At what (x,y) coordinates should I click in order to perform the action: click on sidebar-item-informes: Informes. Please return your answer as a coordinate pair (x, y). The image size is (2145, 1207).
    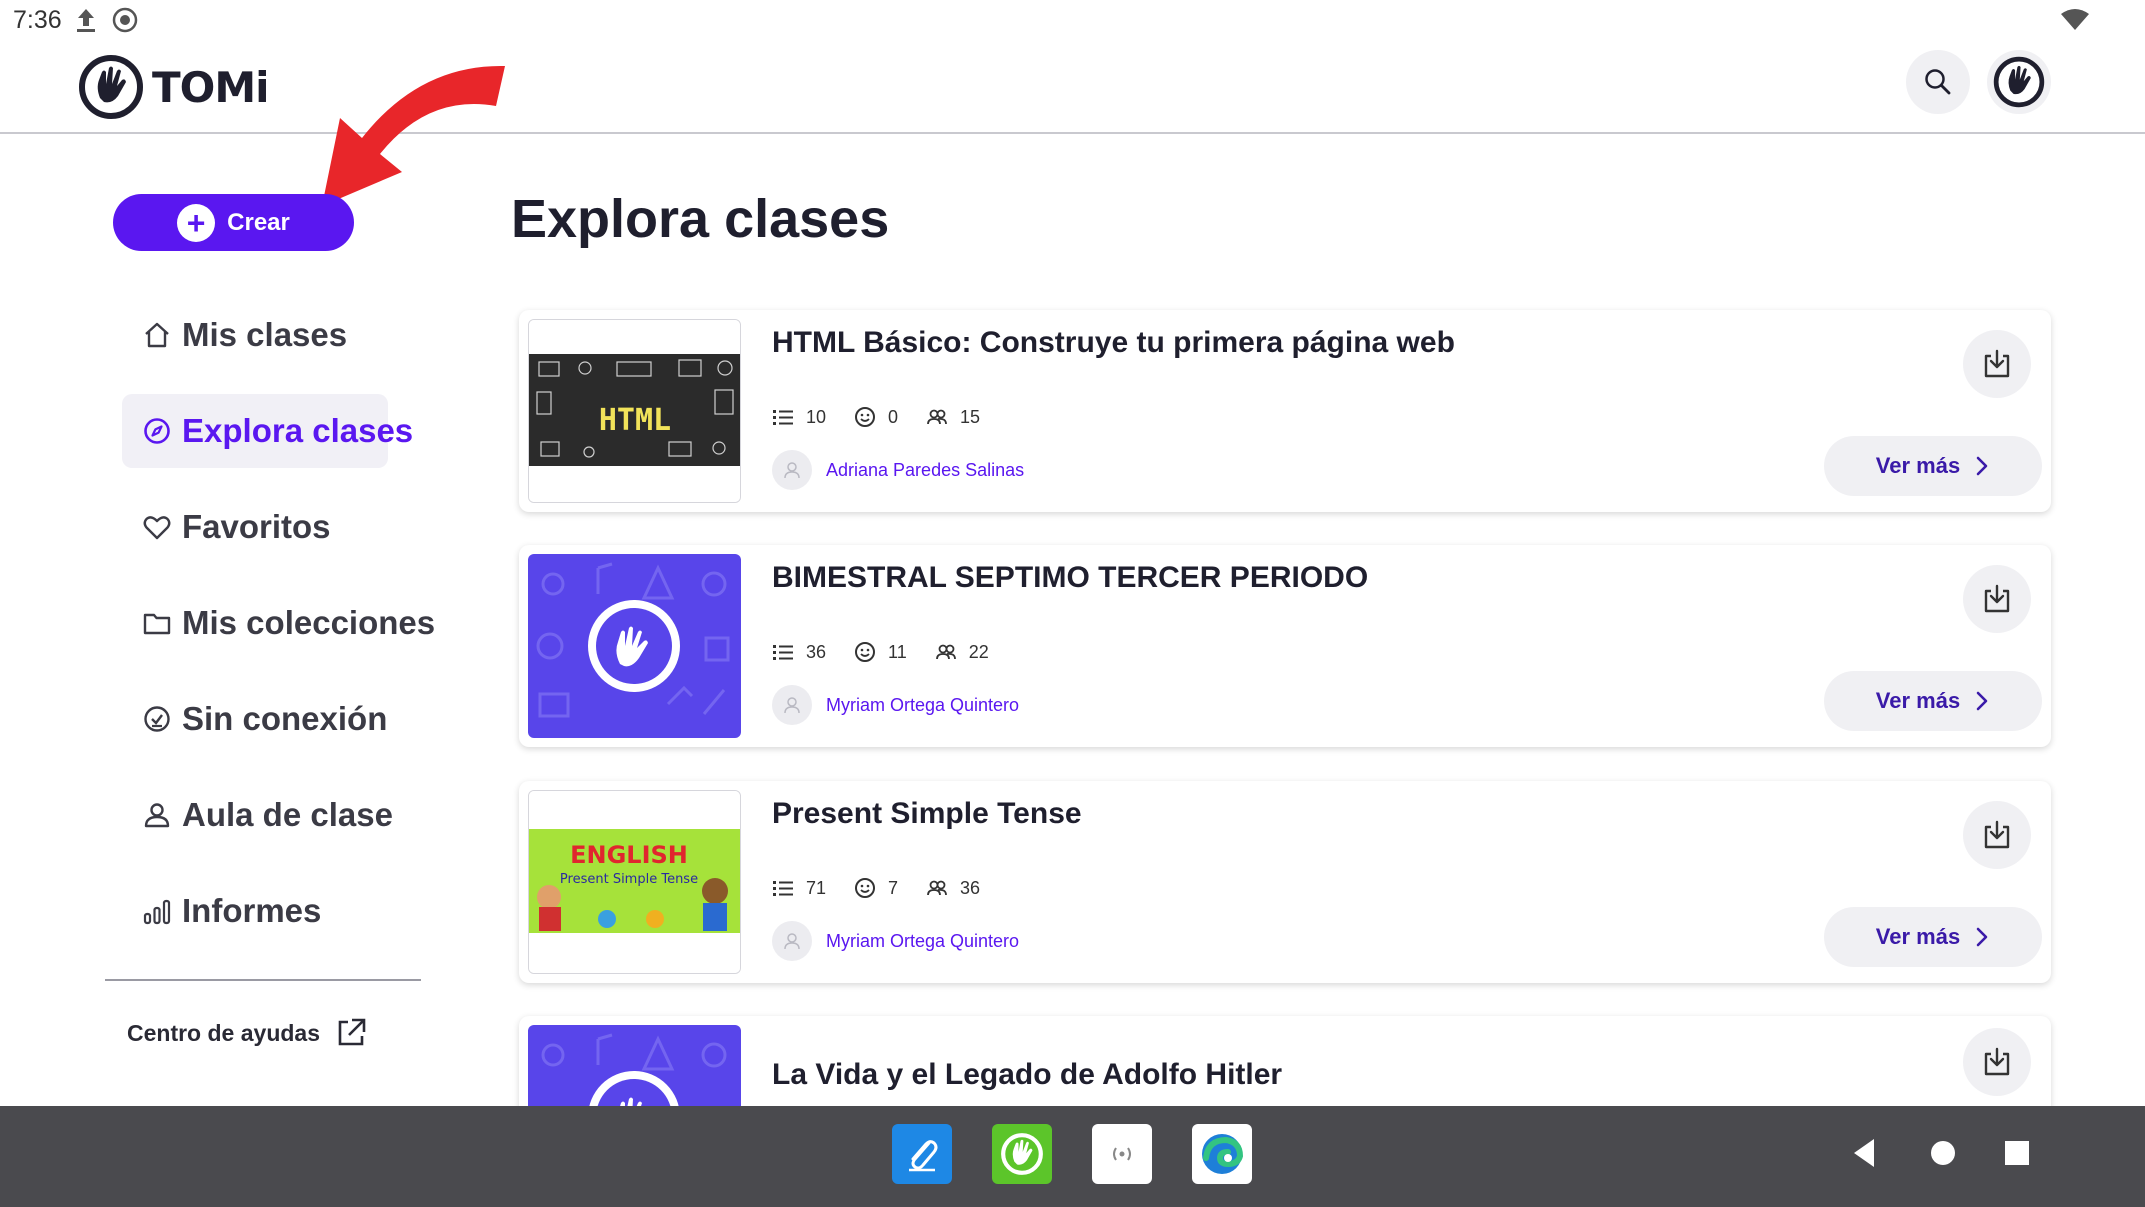
    Looking at the image, I should click on (221, 911).